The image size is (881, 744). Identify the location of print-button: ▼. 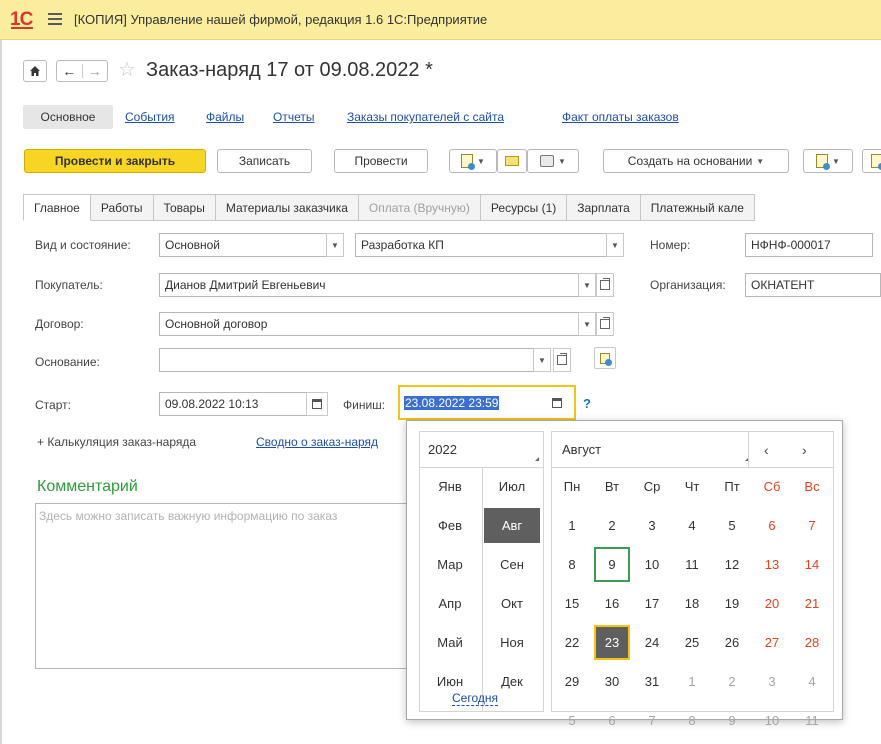
(553, 161).